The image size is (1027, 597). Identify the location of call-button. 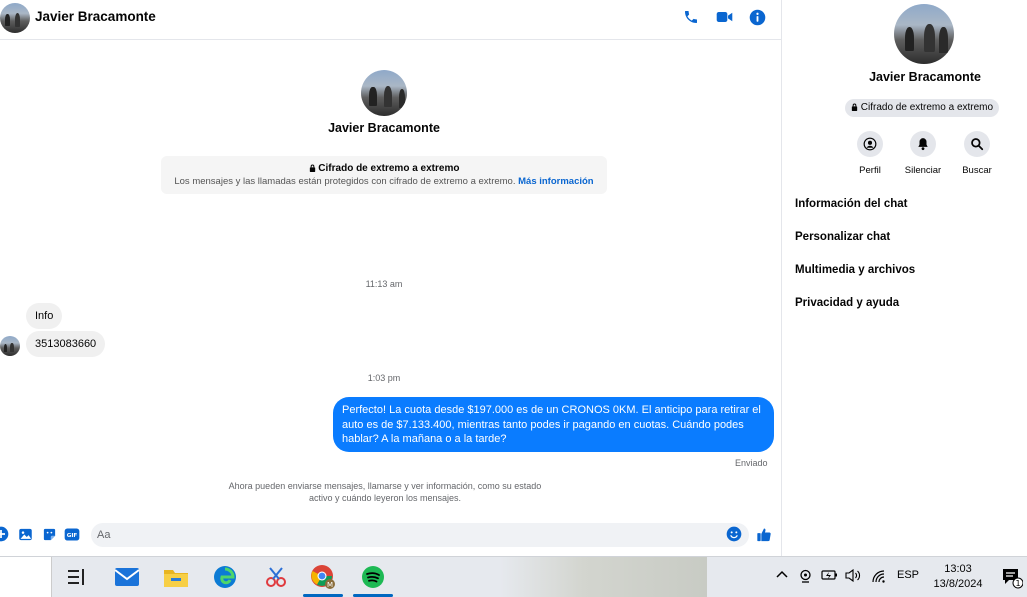
(691, 17).